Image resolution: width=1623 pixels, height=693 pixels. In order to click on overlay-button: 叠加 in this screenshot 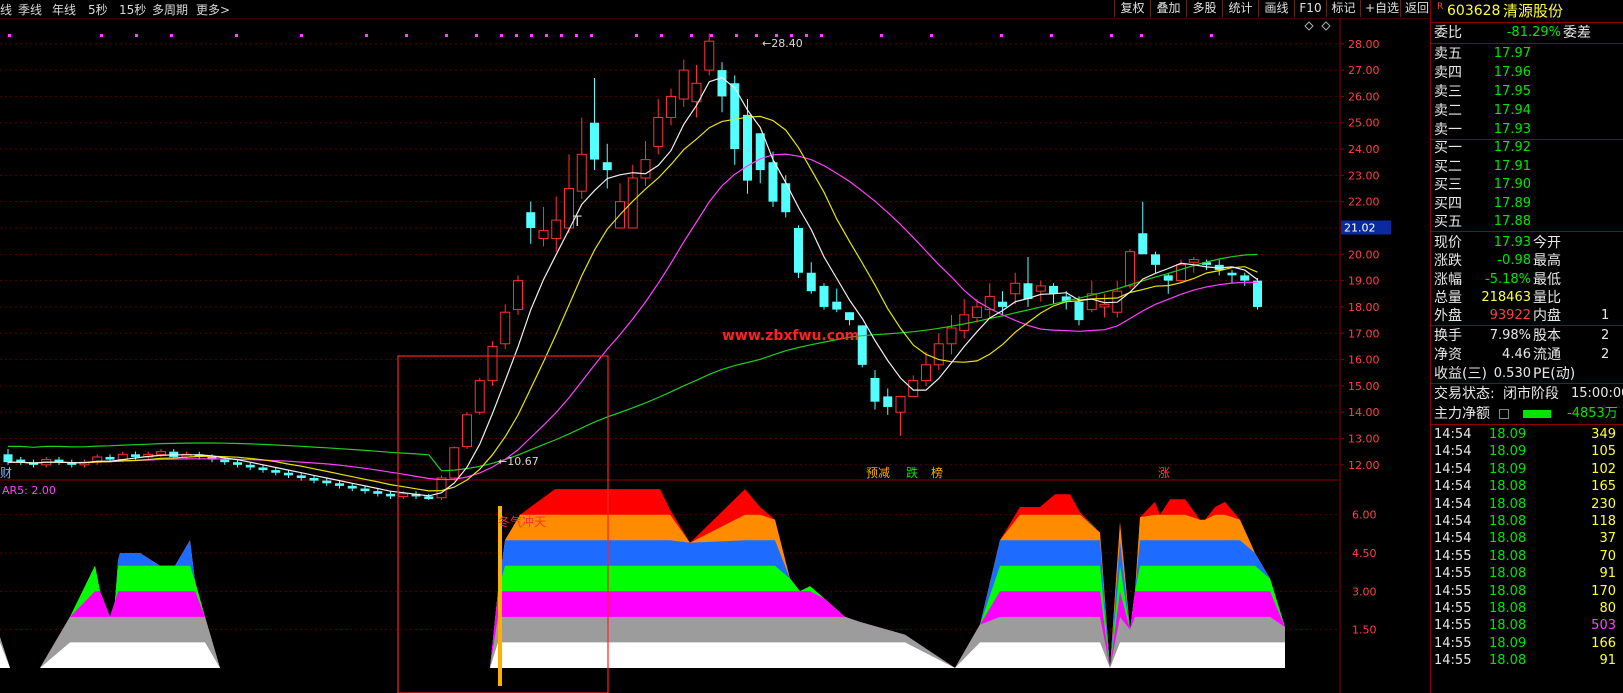, I will do `click(1168, 8)`.